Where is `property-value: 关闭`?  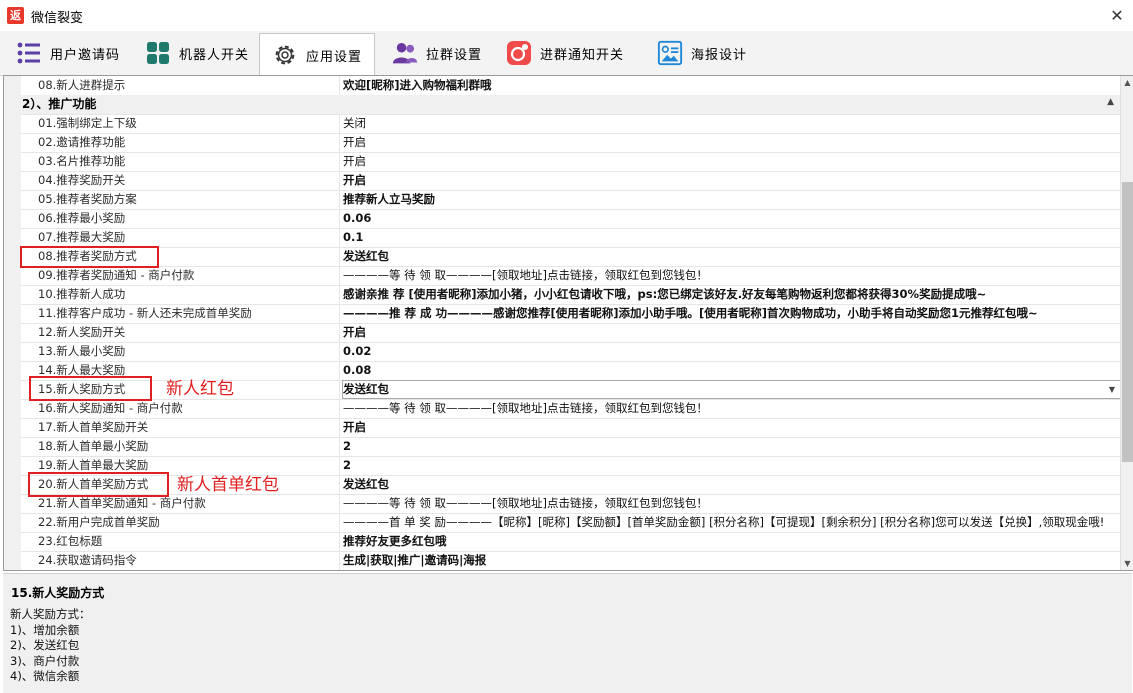 property-value: 关闭 is located at coordinates (731, 123).